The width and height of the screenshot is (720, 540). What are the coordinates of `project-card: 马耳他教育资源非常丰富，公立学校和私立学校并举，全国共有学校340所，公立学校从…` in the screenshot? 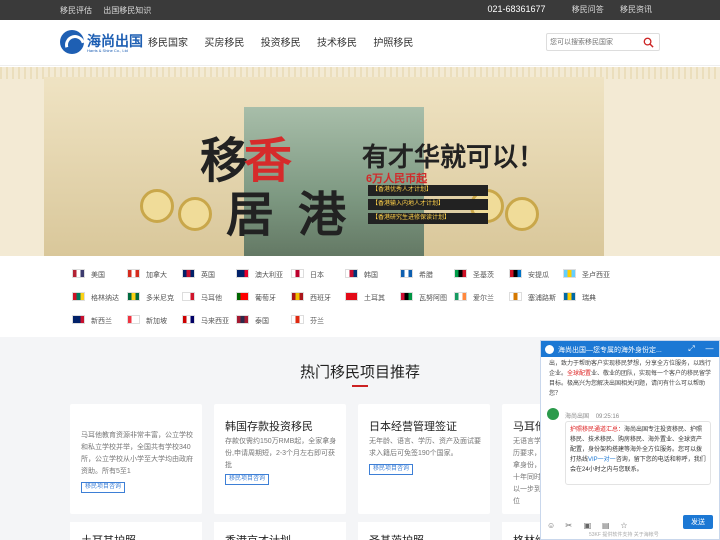 It's located at (136, 459).